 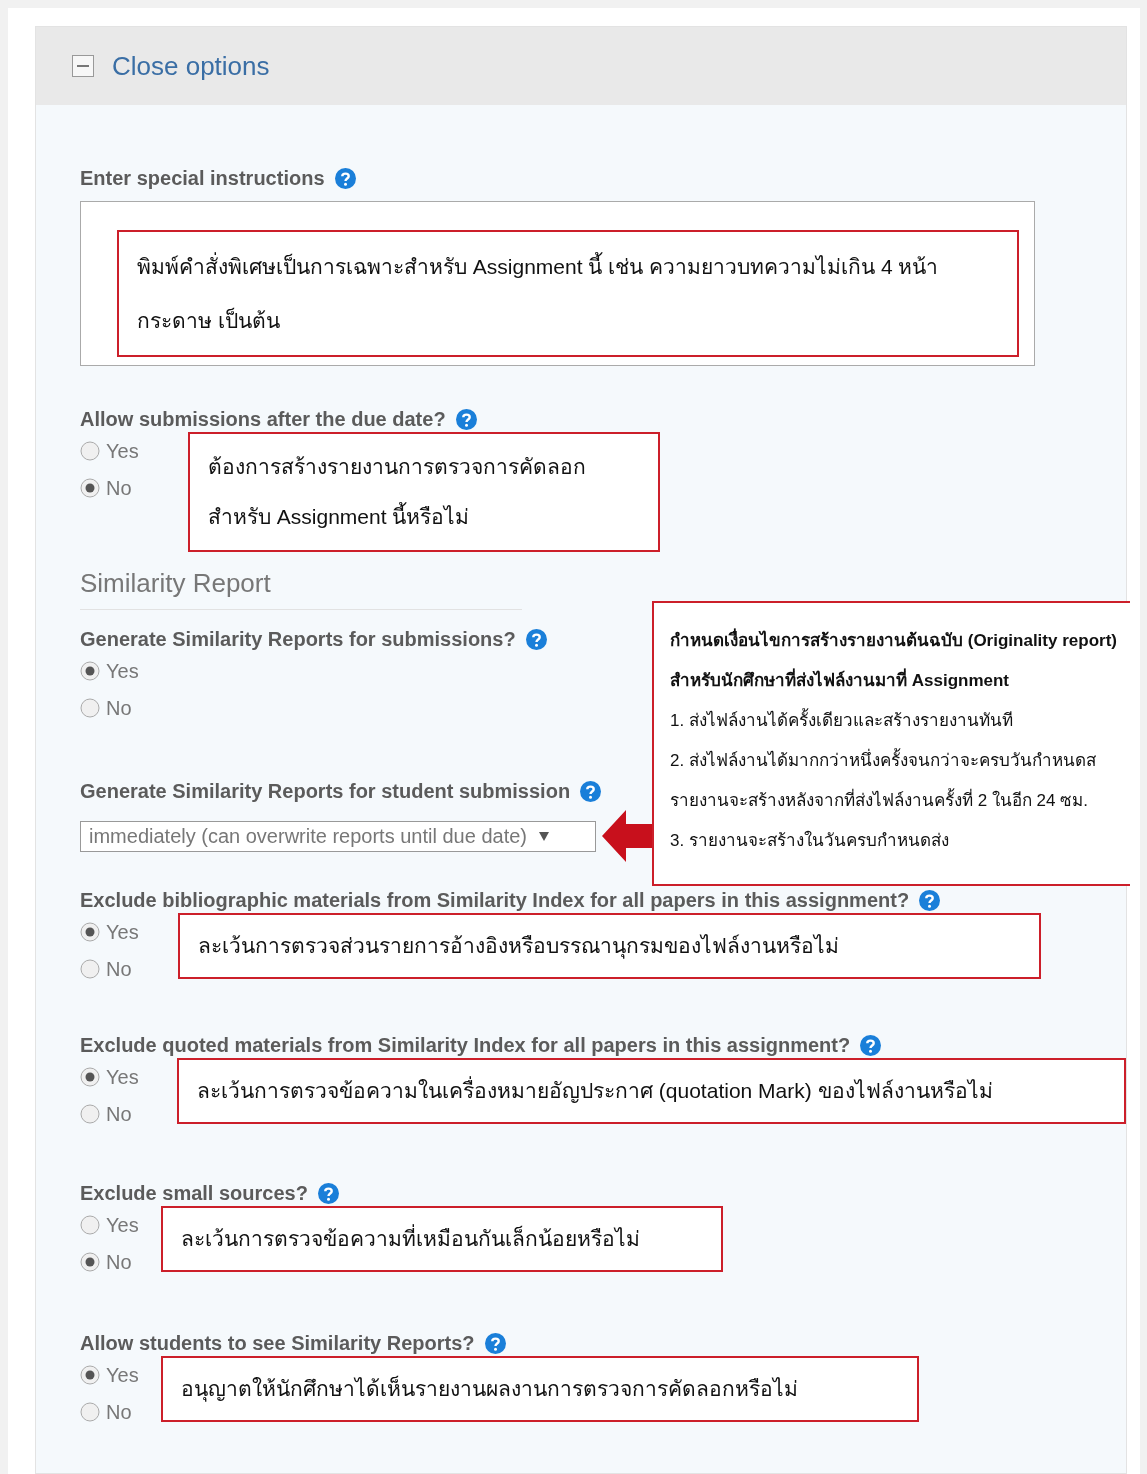 What do you see at coordinates (627, 836) in the screenshot?
I see `arrow-icon` at bounding box center [627, 836].